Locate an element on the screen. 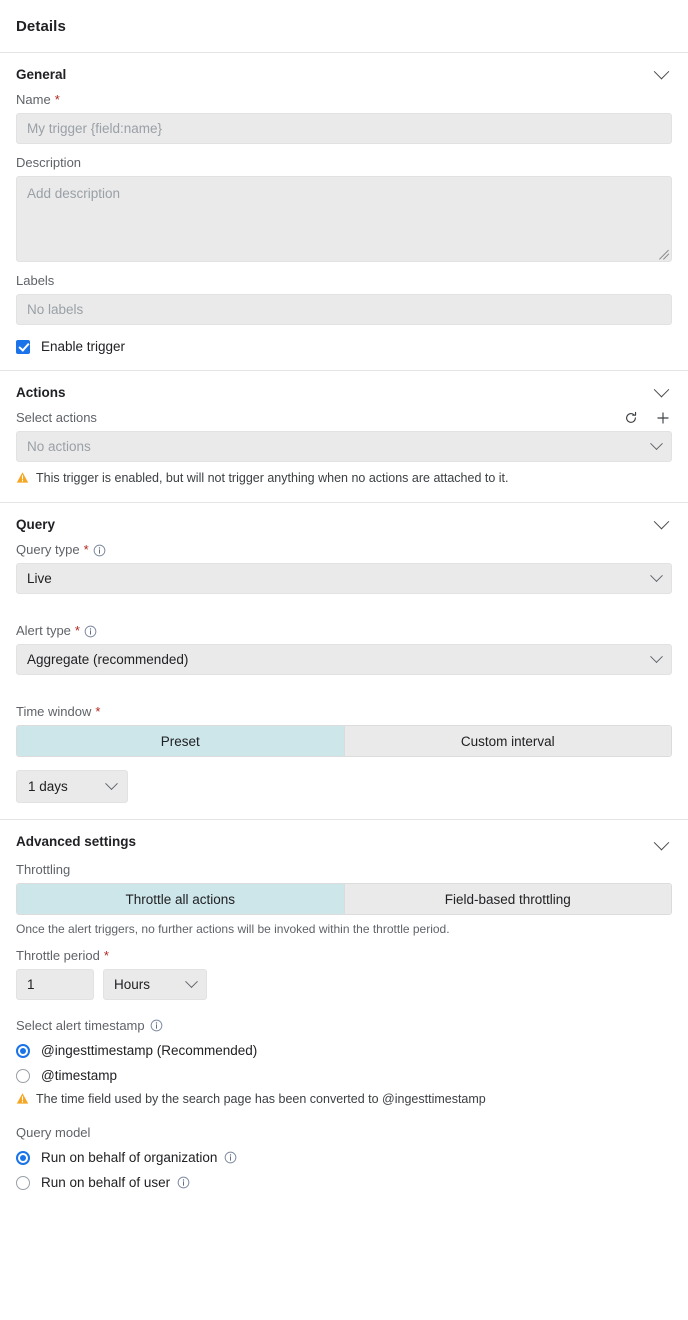  query-model-label-user: Run on behalf of user is located at coordinates (115, 1182).